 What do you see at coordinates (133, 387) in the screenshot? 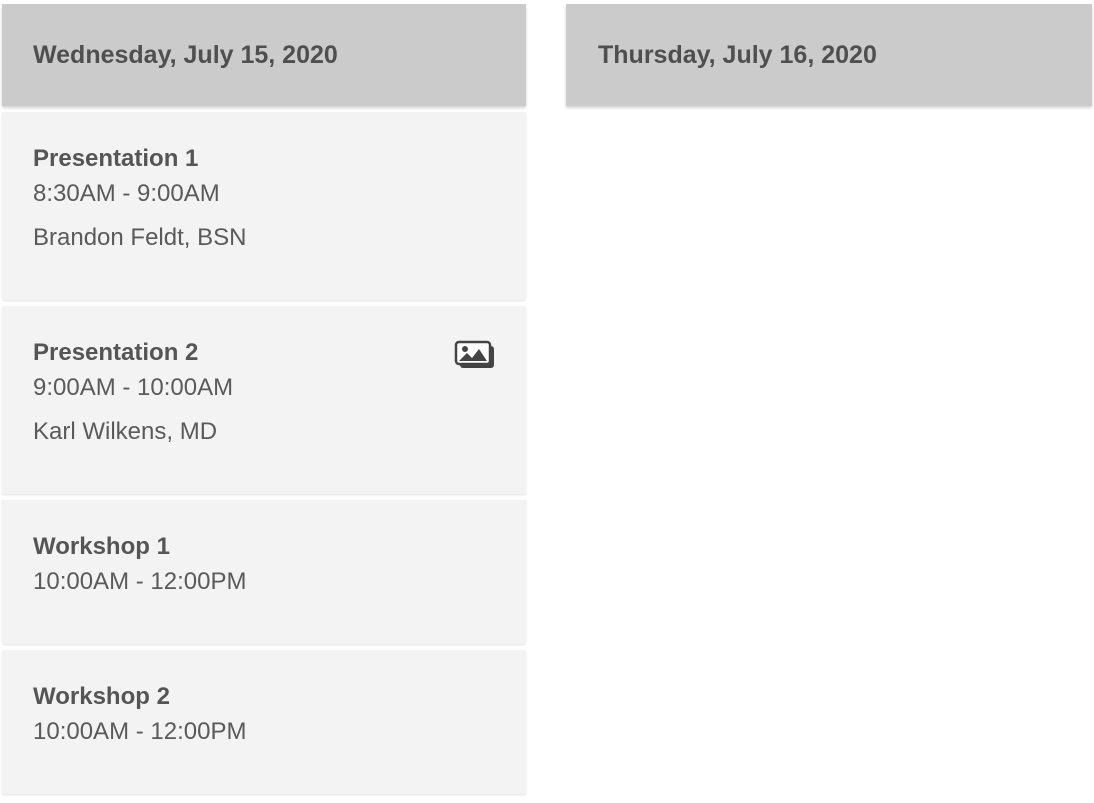
I see `session-time: 9:00AM - 10:00AM` at bounding box center [133, 387].